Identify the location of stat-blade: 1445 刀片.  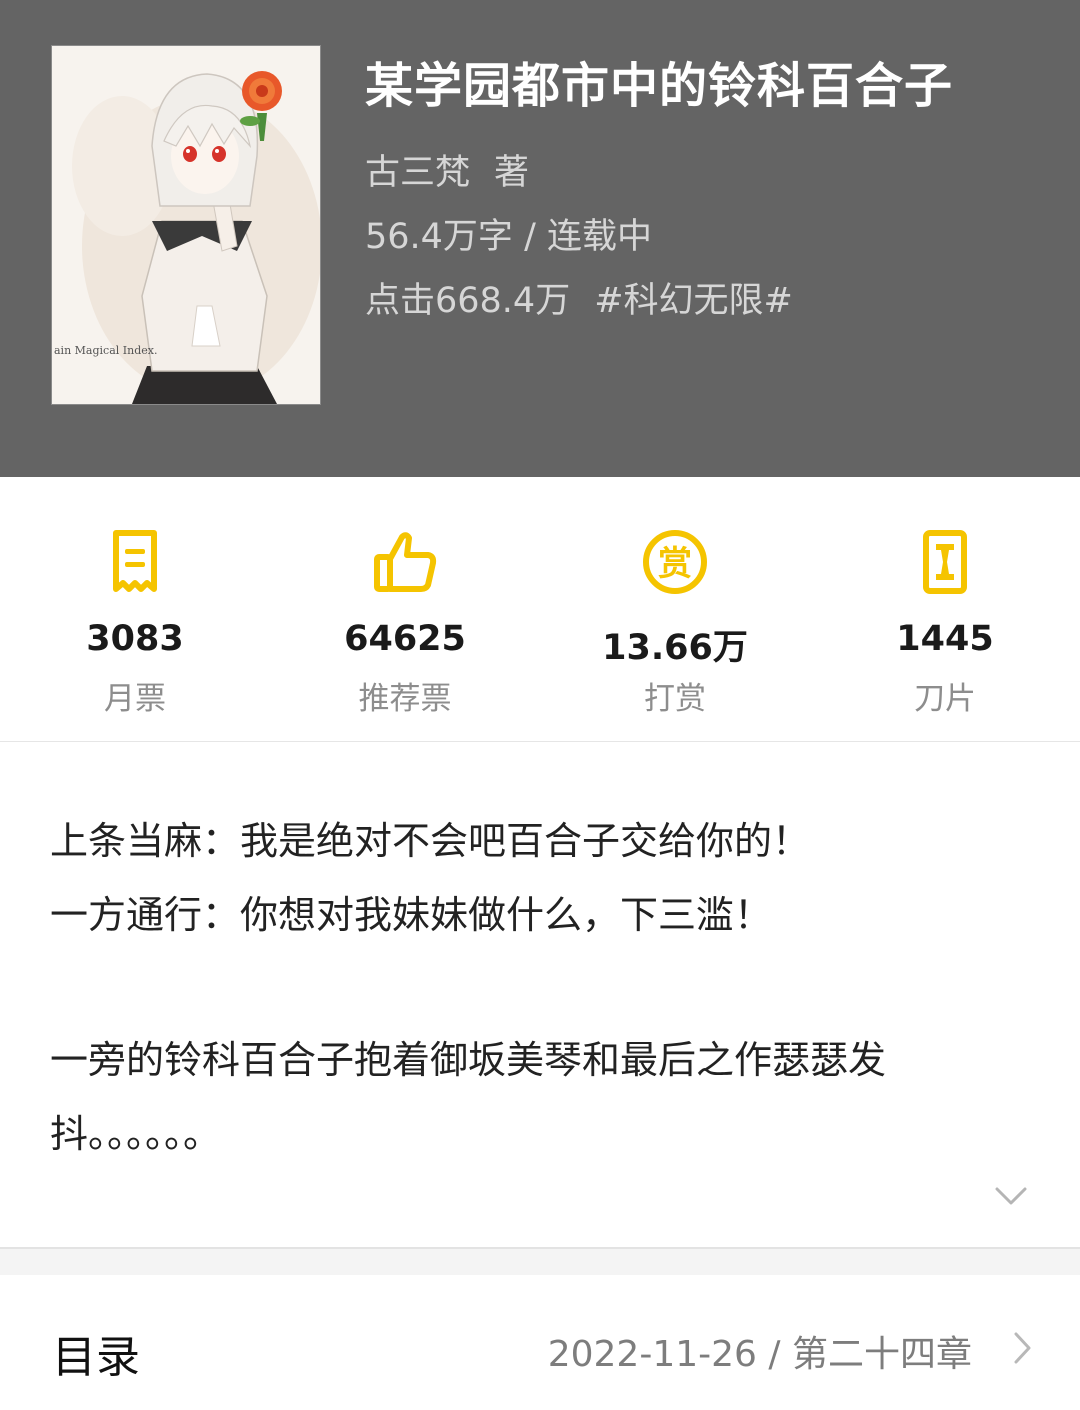
(945, 609).